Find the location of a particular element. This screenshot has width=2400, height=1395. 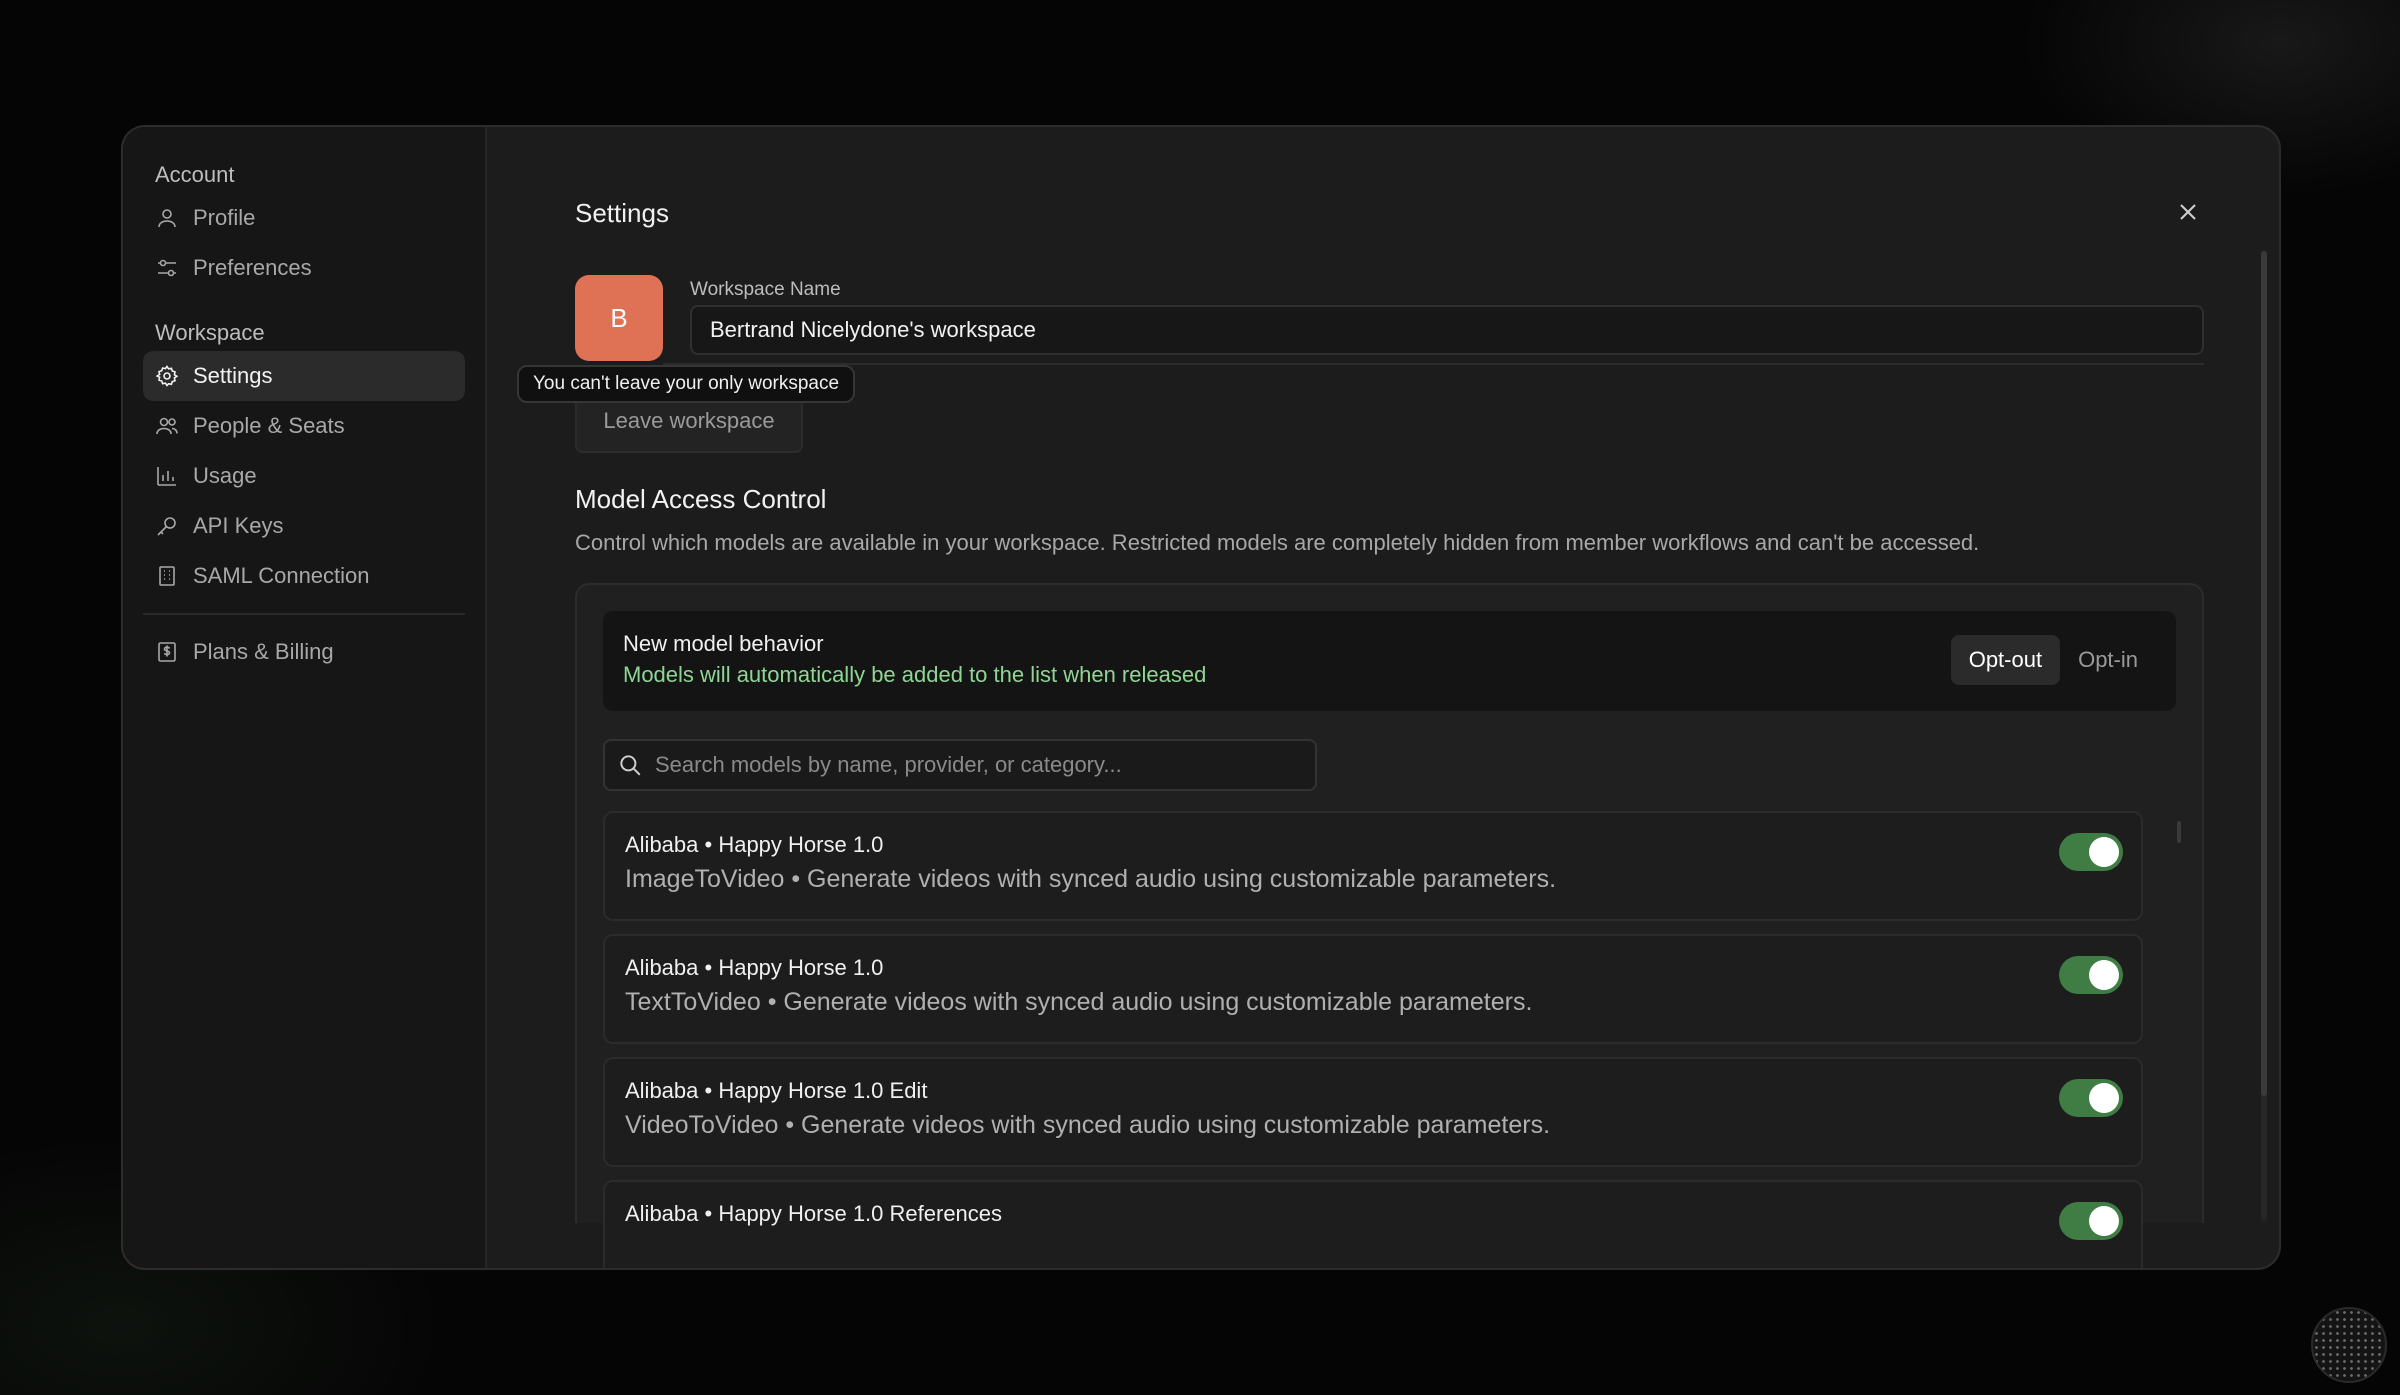

building-icon is located at coordinates (167, 576).